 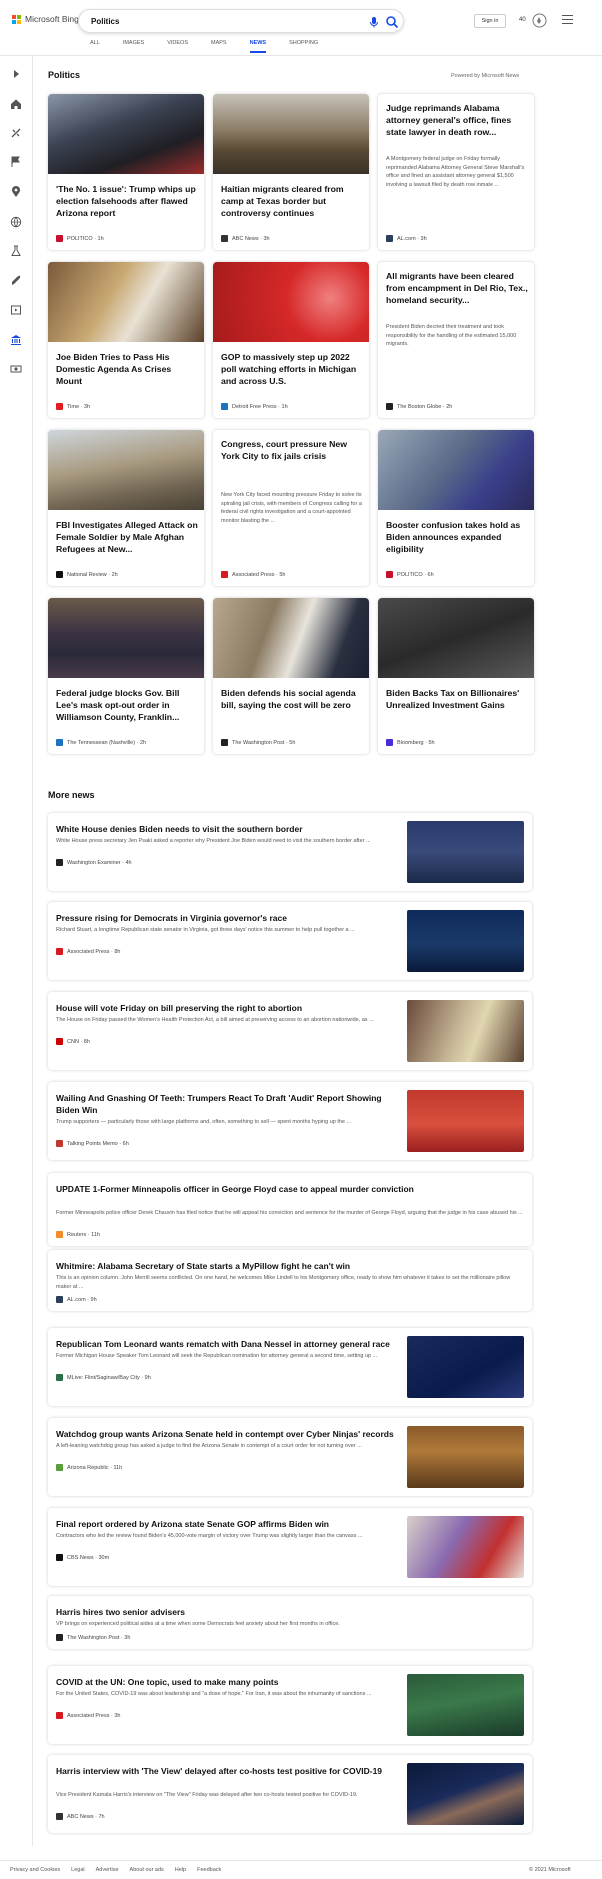 I want to click on news-card-source: ABC News · 3h, so click(x=245, y=238).